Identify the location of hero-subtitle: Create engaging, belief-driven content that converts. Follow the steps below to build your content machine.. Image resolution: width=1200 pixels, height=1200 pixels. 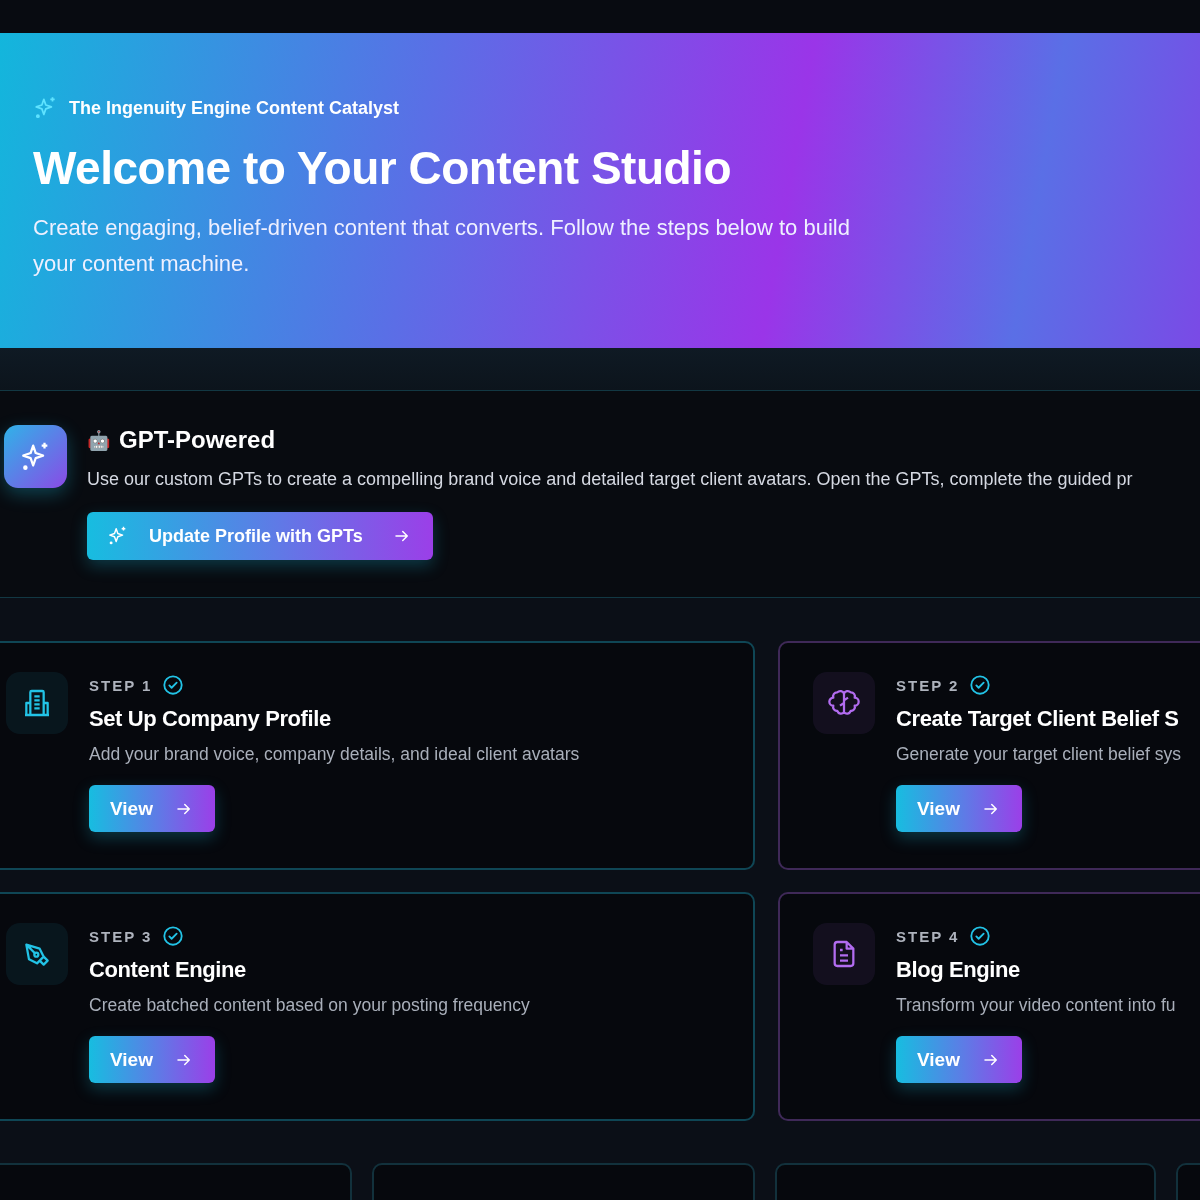
(442, 245).